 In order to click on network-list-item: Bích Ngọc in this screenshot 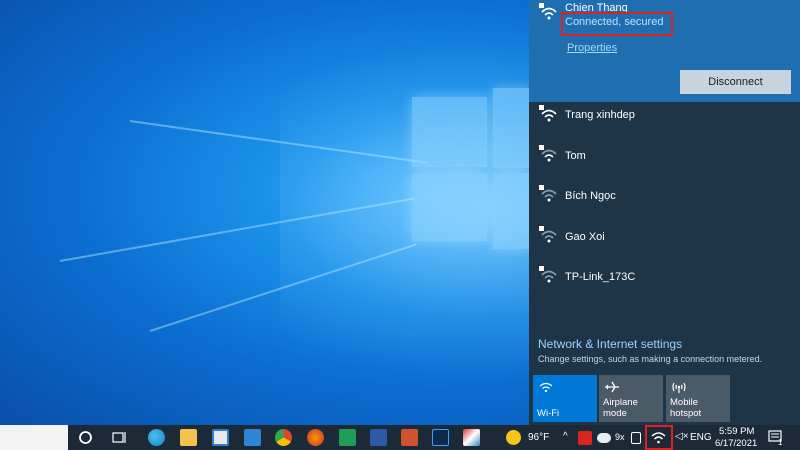, I will do `click(664, 197)`.